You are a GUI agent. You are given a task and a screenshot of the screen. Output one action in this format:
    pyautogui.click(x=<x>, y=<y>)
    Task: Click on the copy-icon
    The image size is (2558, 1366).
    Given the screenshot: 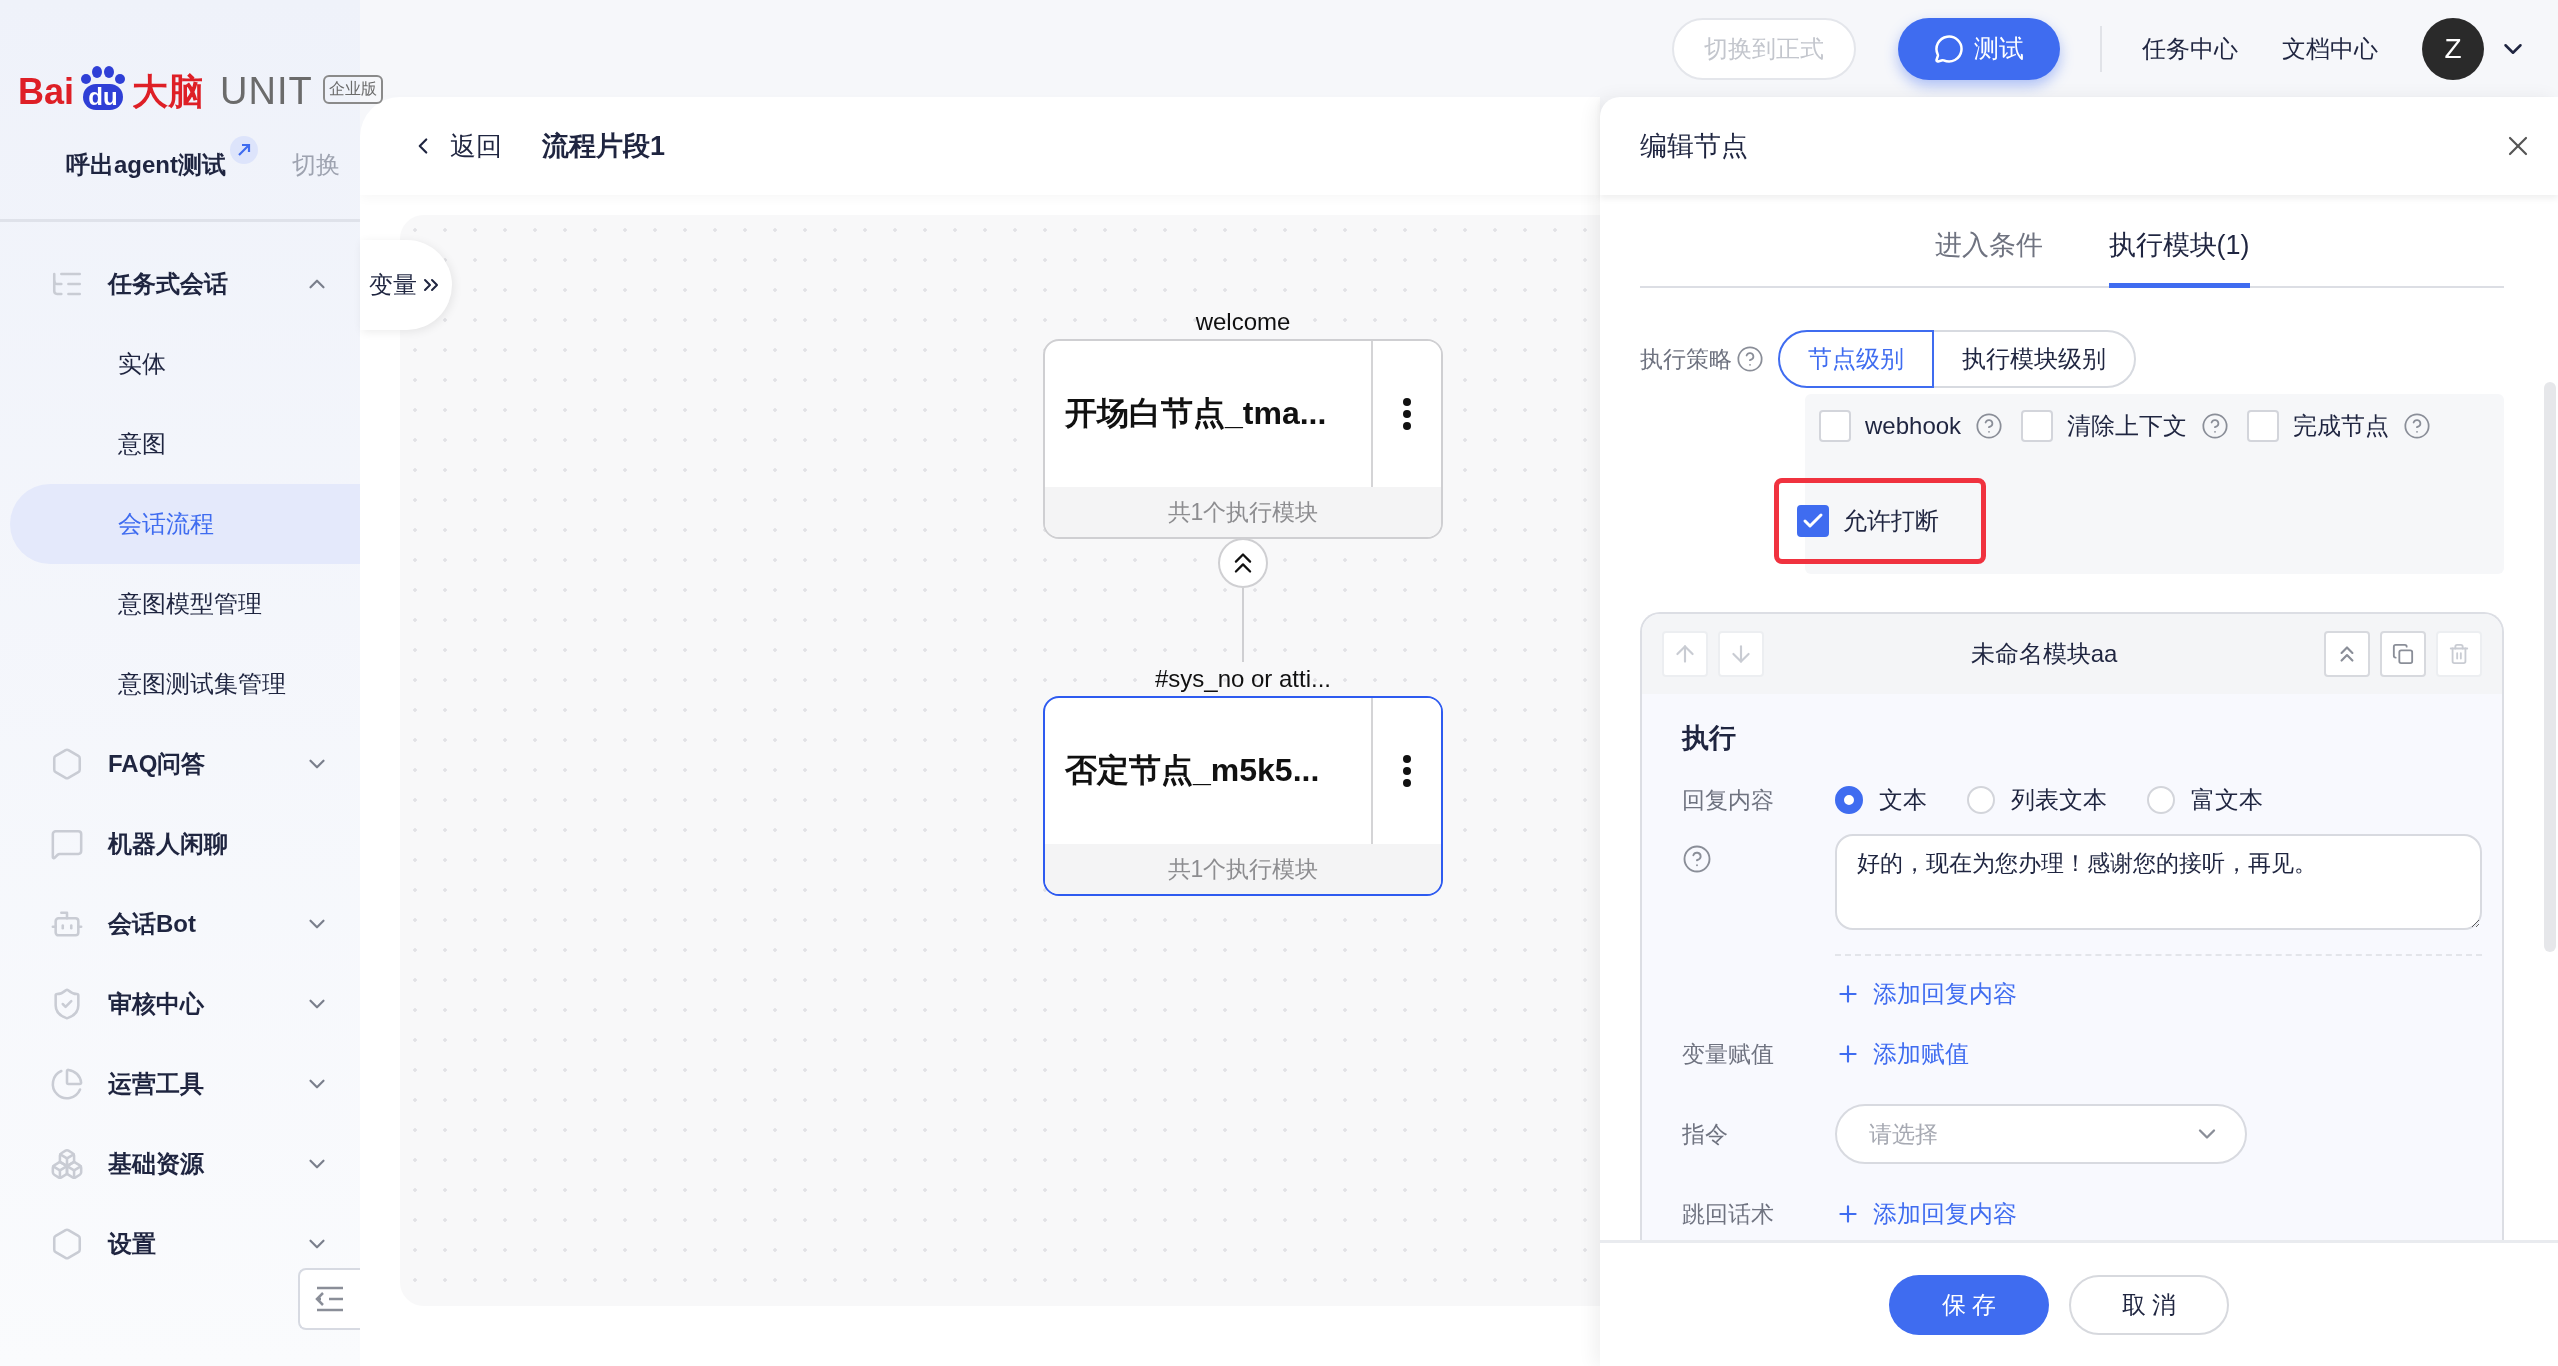 What is the action you would take?
    pyautogui.click(x=2403, y=654)
    